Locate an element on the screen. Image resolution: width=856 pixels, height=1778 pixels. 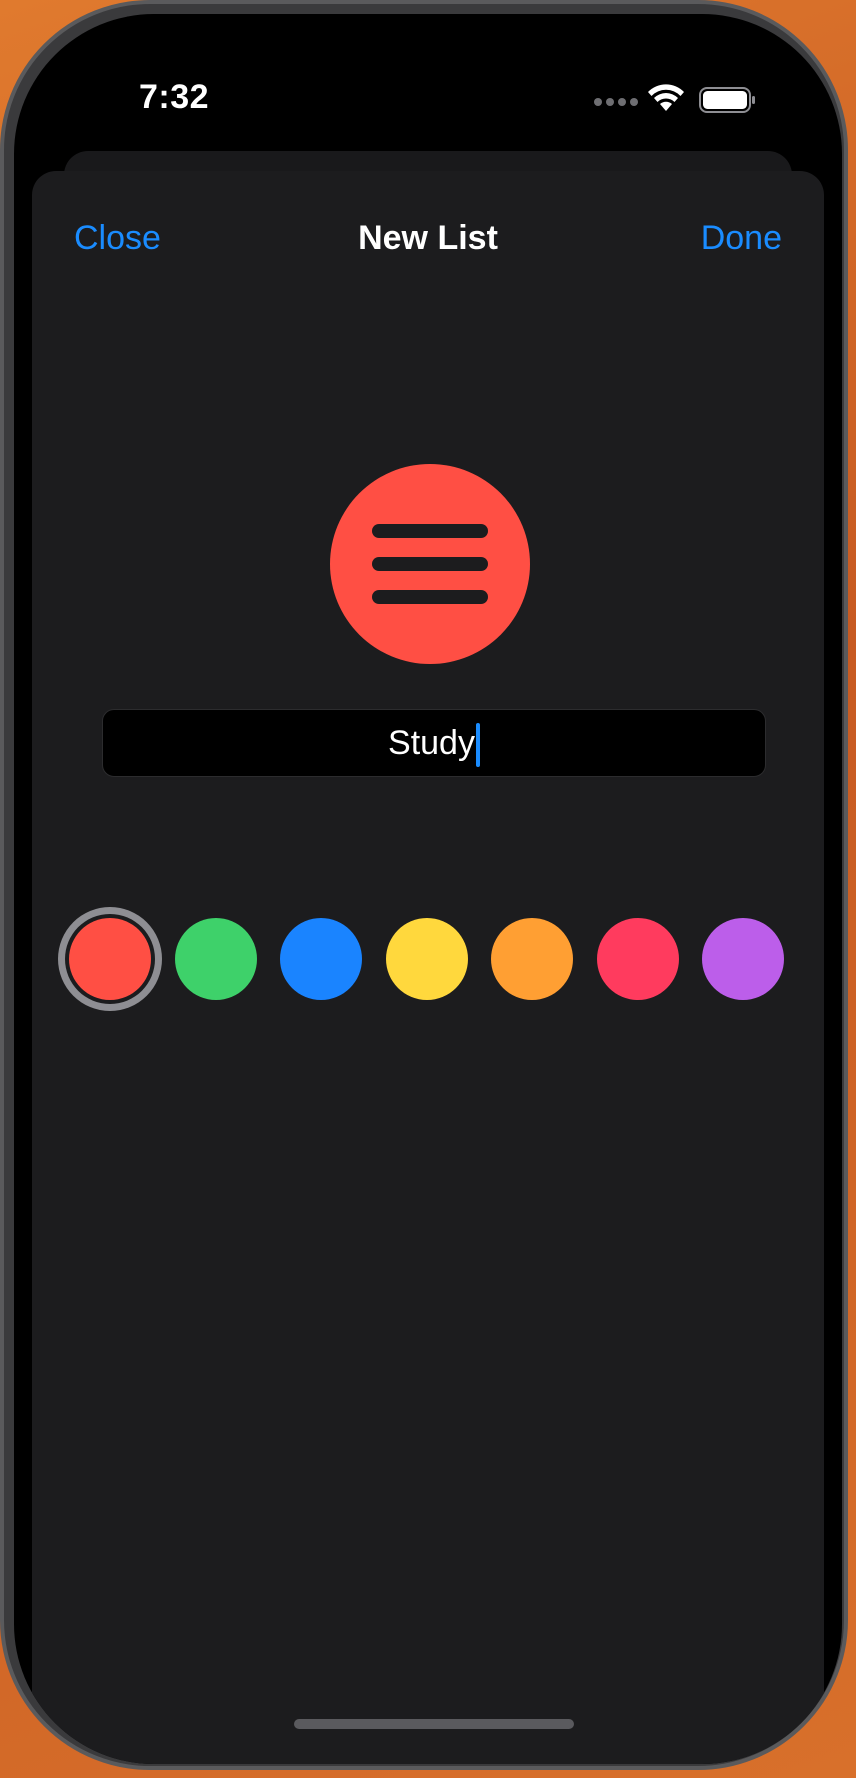
wifi-icon is located at coordinates (666, 97).